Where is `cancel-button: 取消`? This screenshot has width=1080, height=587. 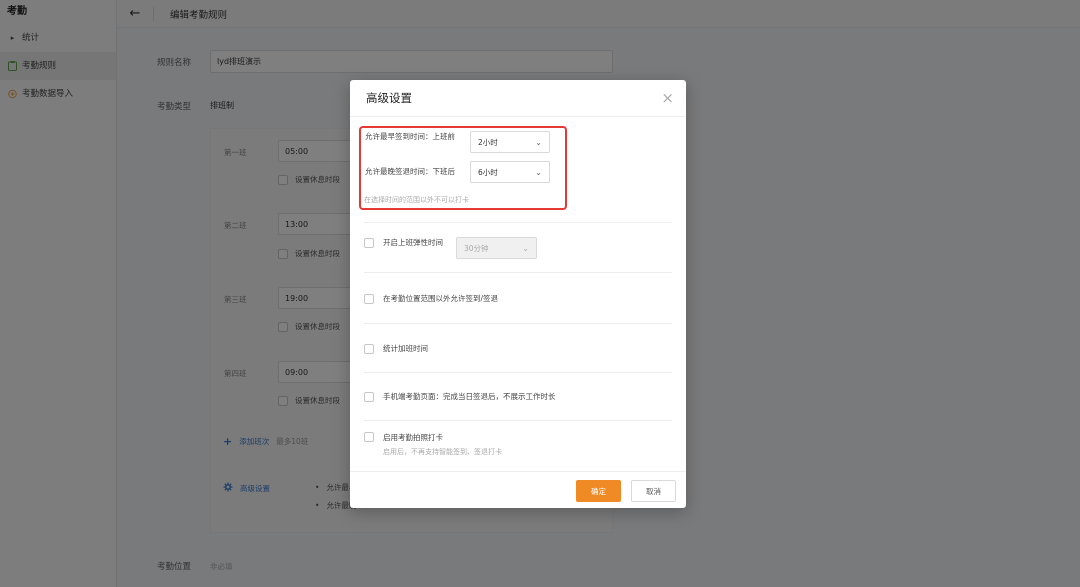 cancel-button: 取消 is located at coordinates (653, 491).